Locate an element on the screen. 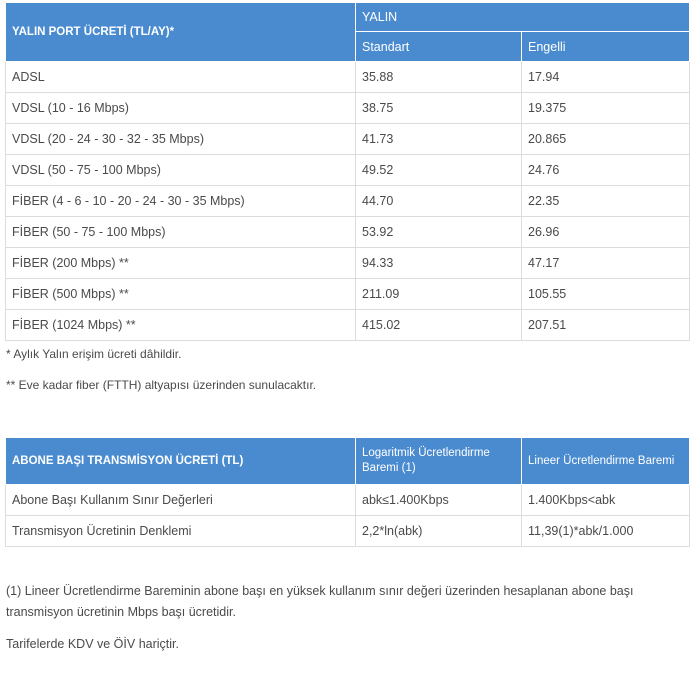 The height and width of the screenshot is (676, 693). port-fee-header: YALIN PORT ÜCRETİ (TL/AY)* is located at coordinates (180, 32).